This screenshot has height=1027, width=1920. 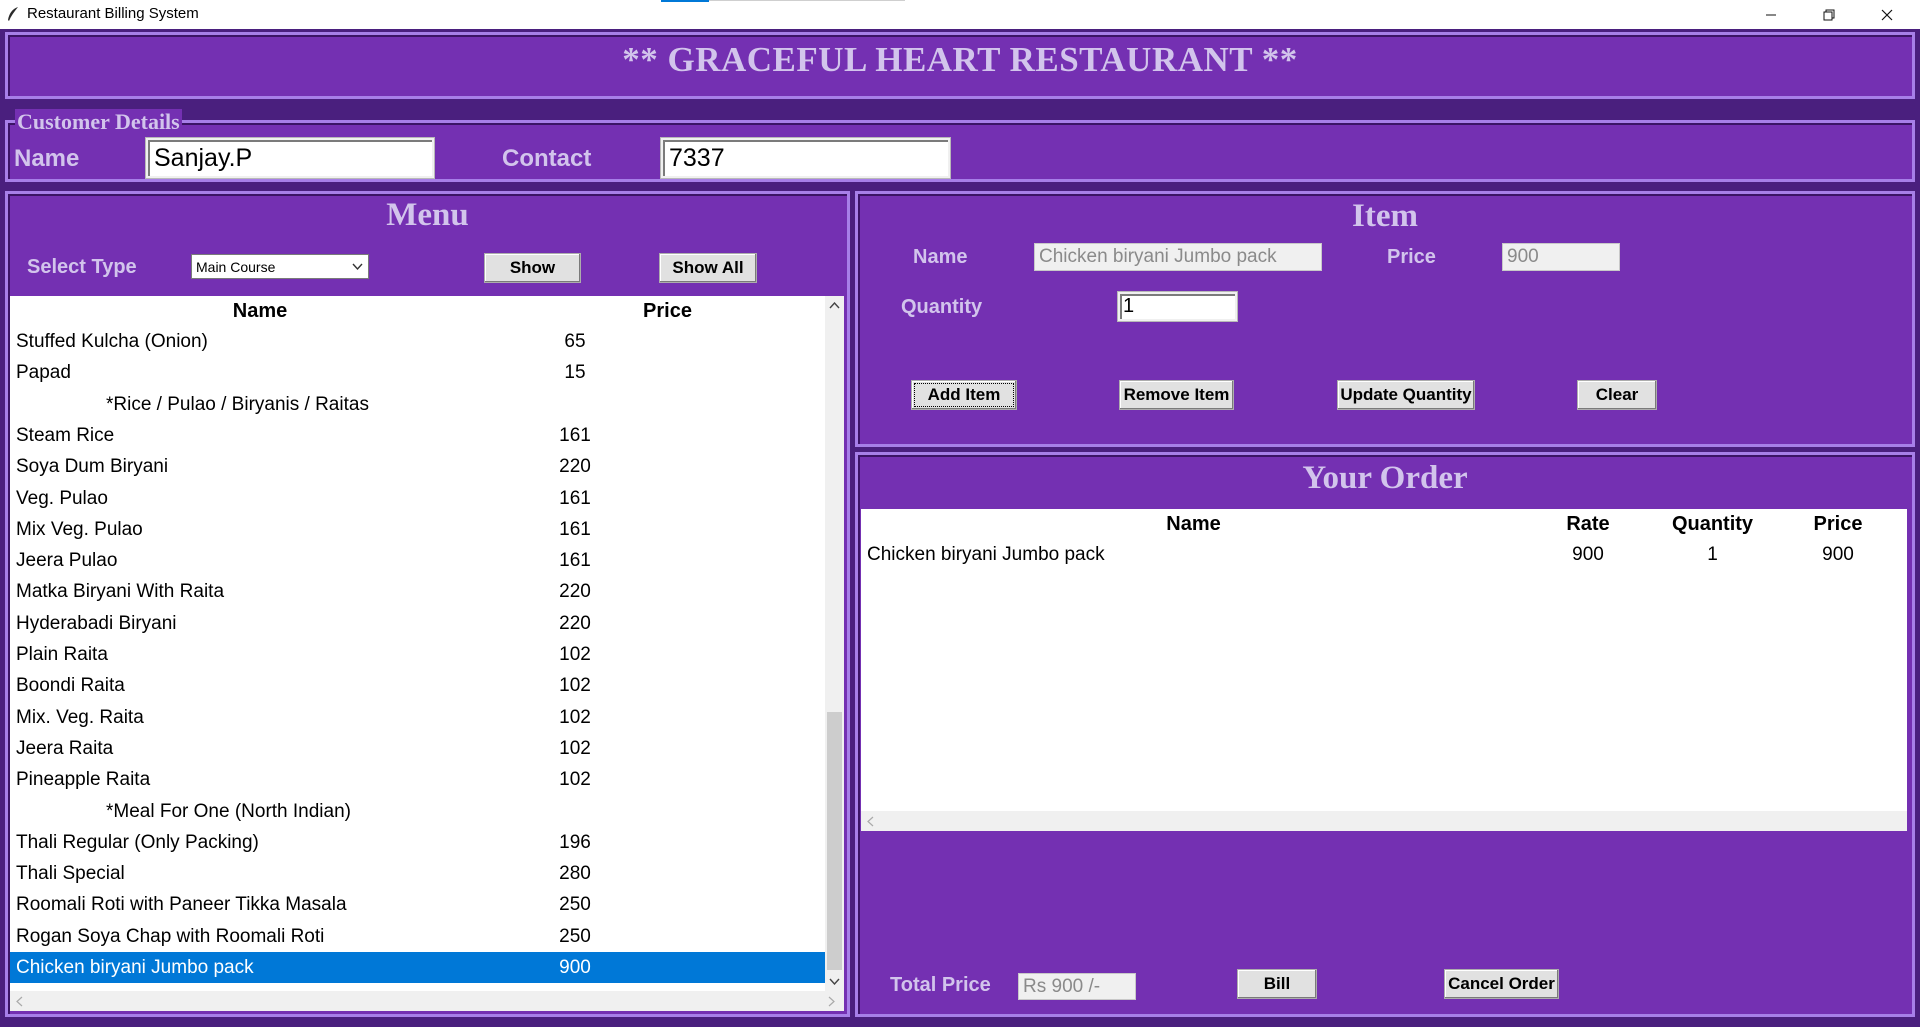 I want to click on menu-row: Rogan Soya Chap with Roomali Roti 250, so click(x=417, y=936).